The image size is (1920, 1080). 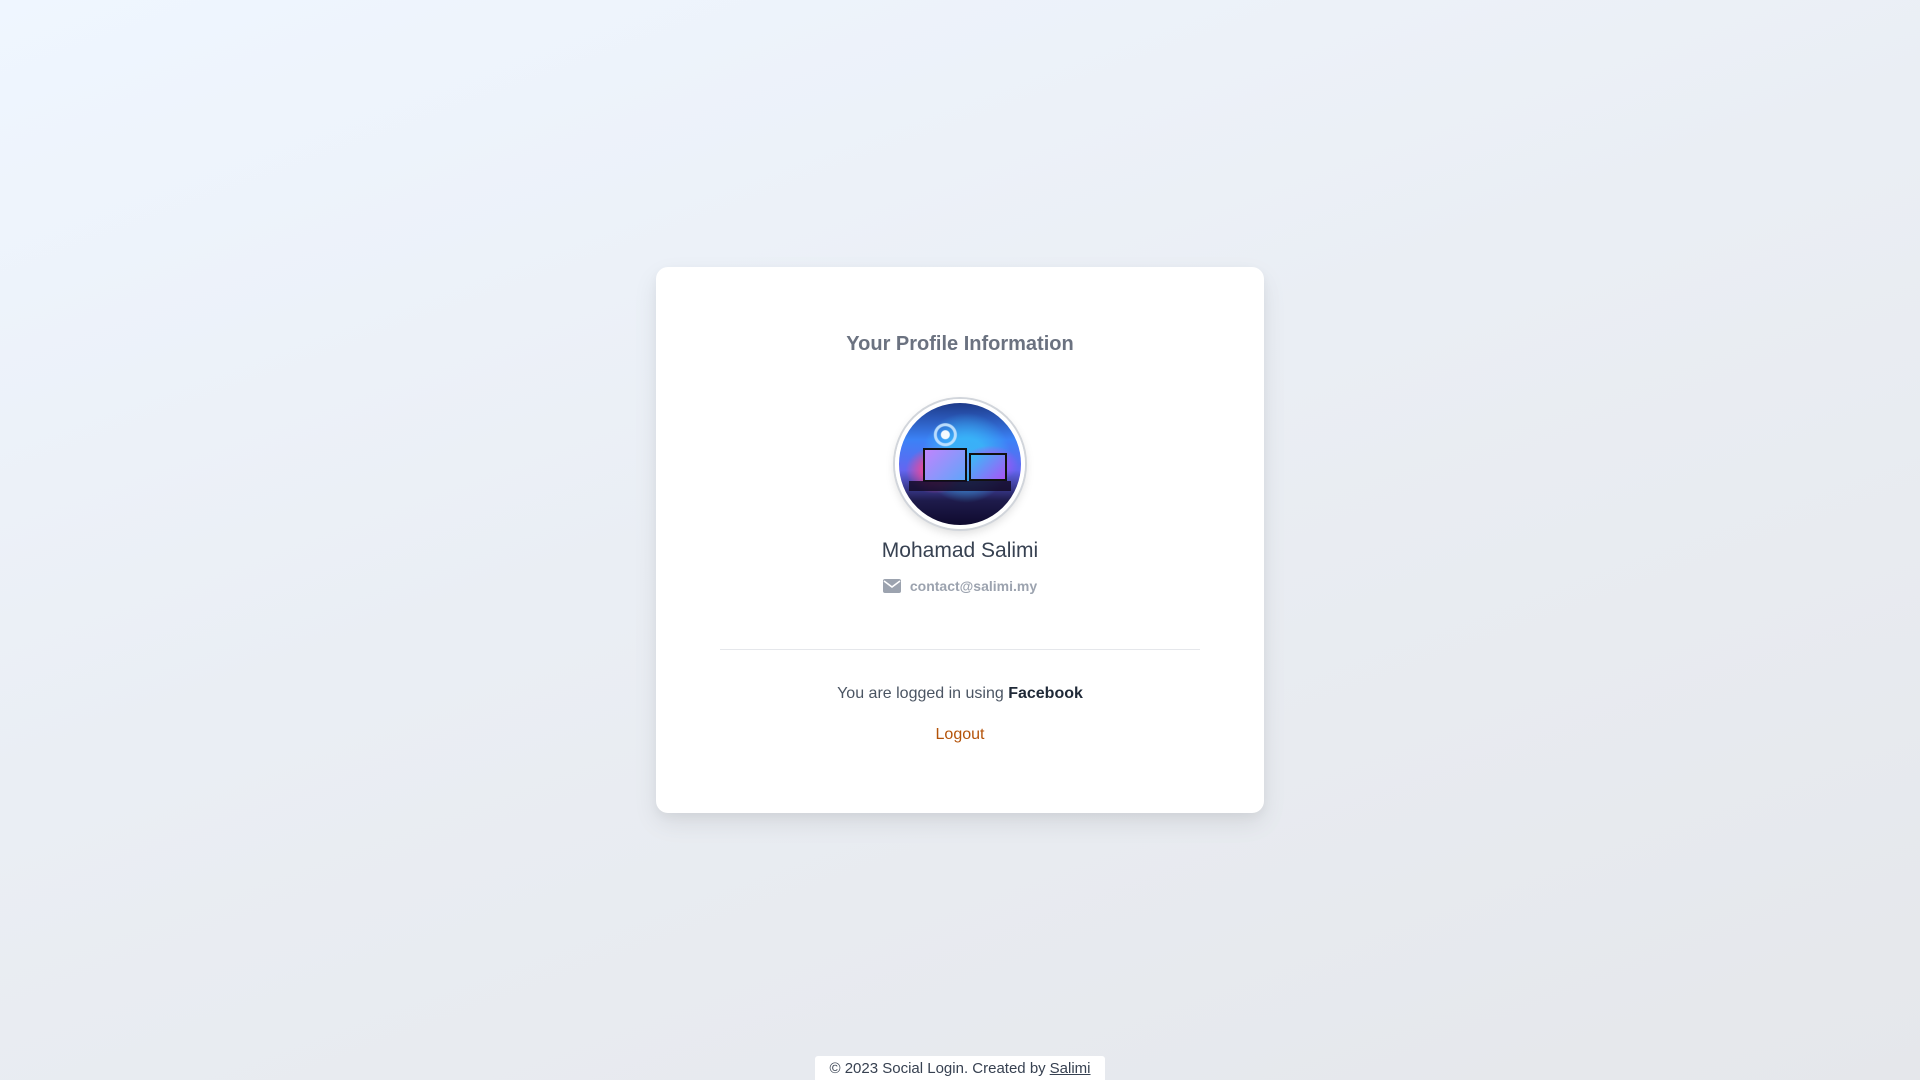 What do you see at coordinates (960, 649) in the screenshot?
I see `divider` at bounding box center [960, 649].